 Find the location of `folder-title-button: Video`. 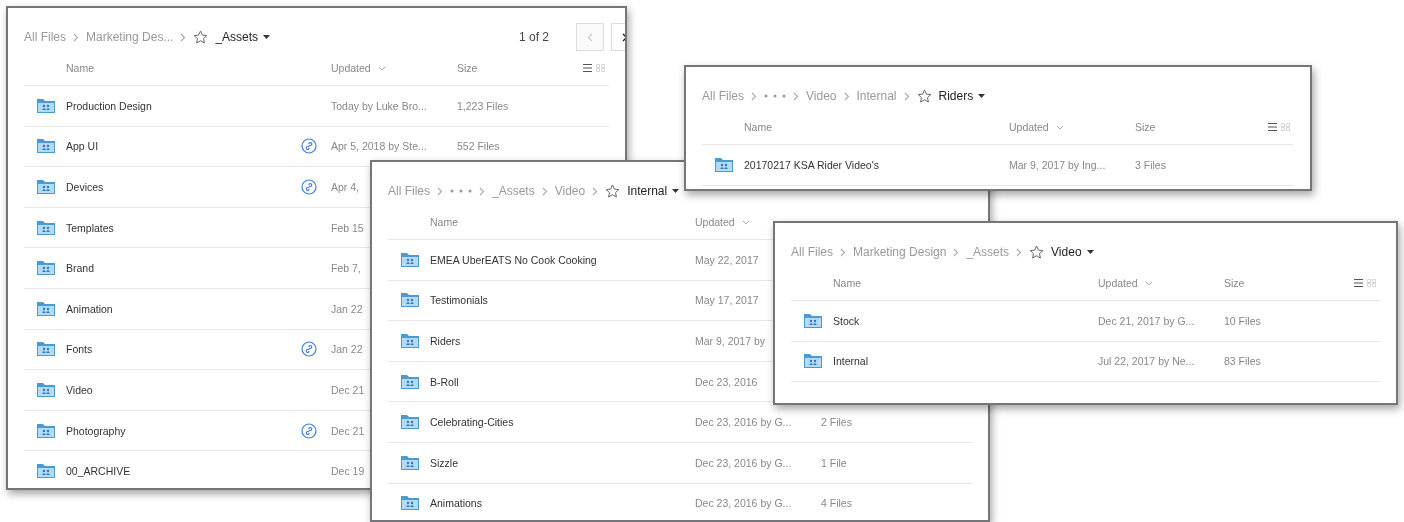

folder-title-button: Video is located at coordinates (1072, 252).